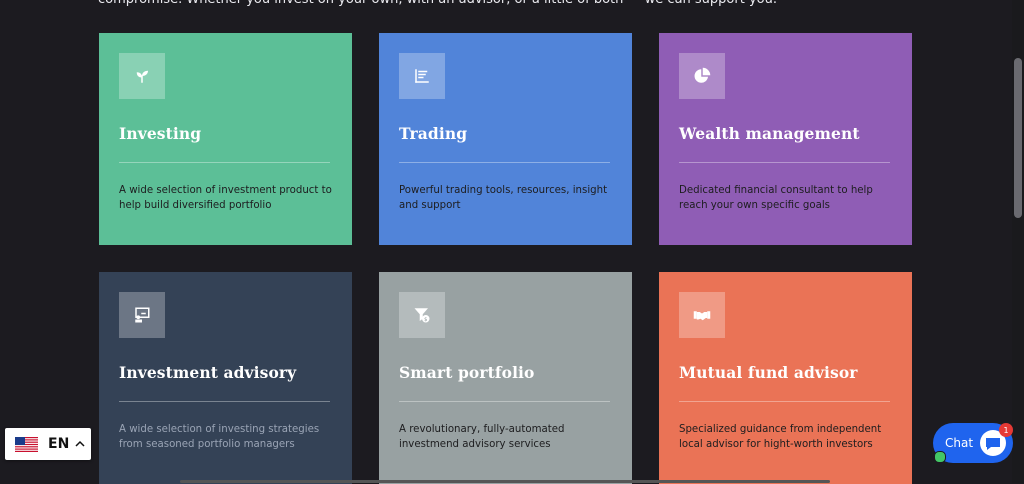 The image size is (1024, 484). What do you see at coordinates (142, 76) in the screenshot?
I see `sprout-icon` at bounding box center [142, 76].